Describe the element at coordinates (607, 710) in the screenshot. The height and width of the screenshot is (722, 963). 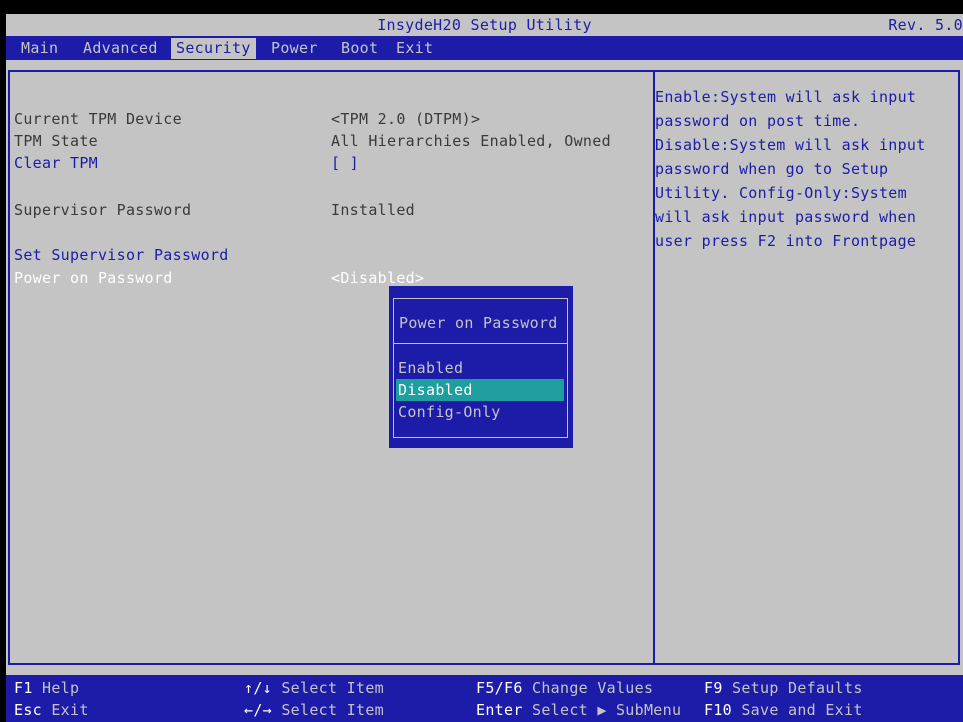
I see `enter-desc: Select ▶ SubMenu` at that location.